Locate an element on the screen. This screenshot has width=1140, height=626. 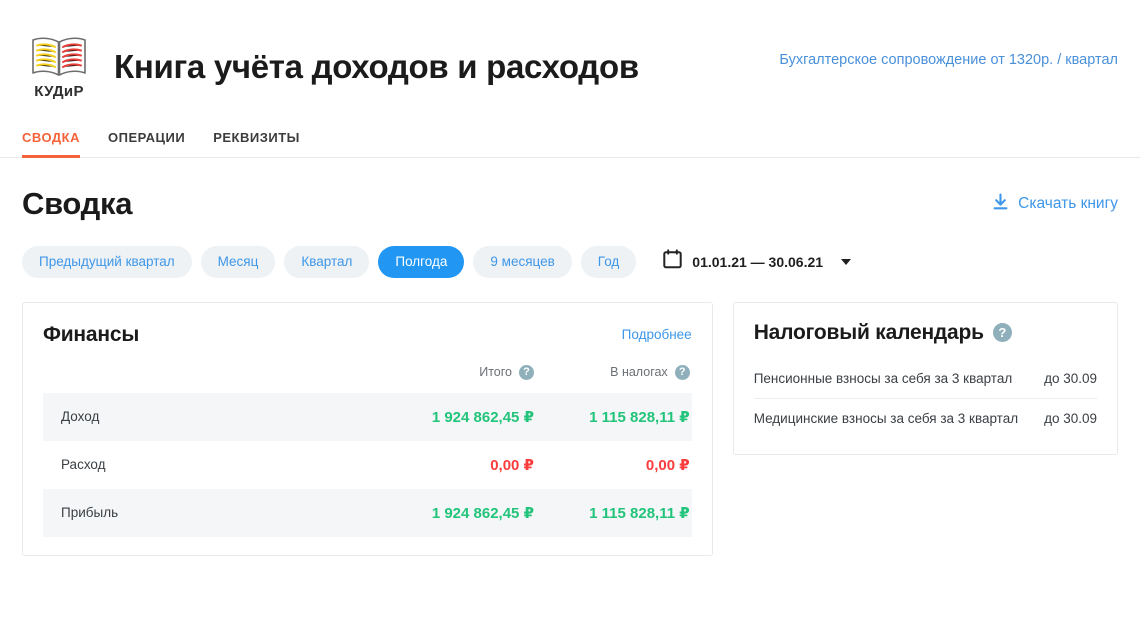
date-range-picker: 01.01.21 — 30.06.21 is located at coordinates (757, 261).